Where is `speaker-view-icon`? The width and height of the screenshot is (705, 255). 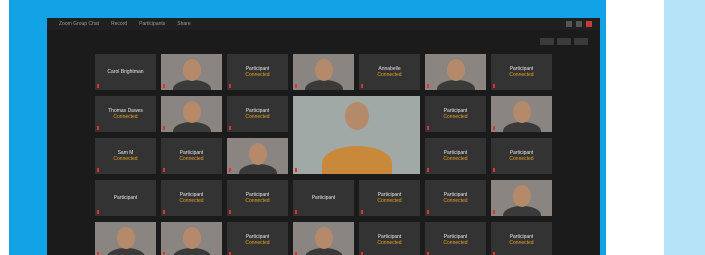 speaker-view-icon is located at coordinates (547, 41).